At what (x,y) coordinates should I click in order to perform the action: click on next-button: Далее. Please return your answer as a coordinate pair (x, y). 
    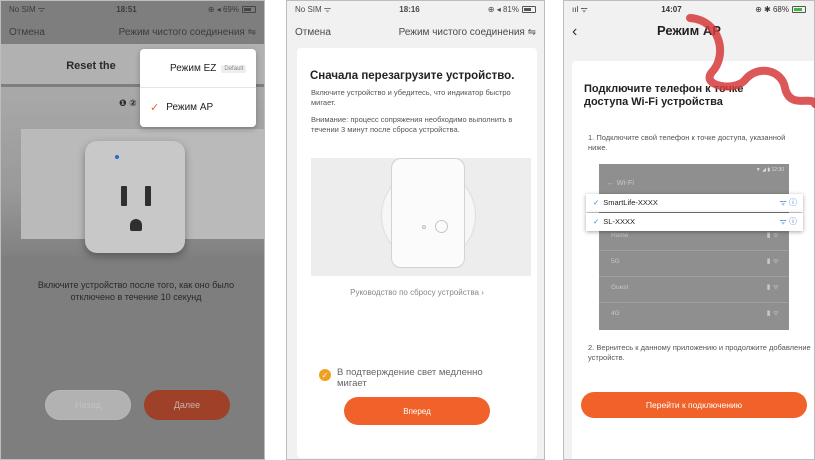
    Looking at the image, I should click on (187, 405).